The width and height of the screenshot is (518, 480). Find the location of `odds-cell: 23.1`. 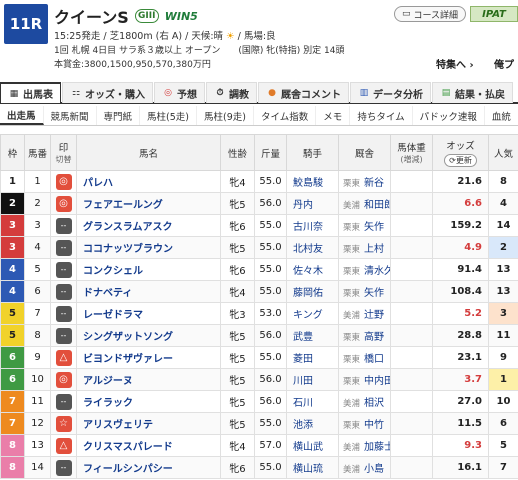

odds-cell: 23.1 is located at coordinates (460, 357).